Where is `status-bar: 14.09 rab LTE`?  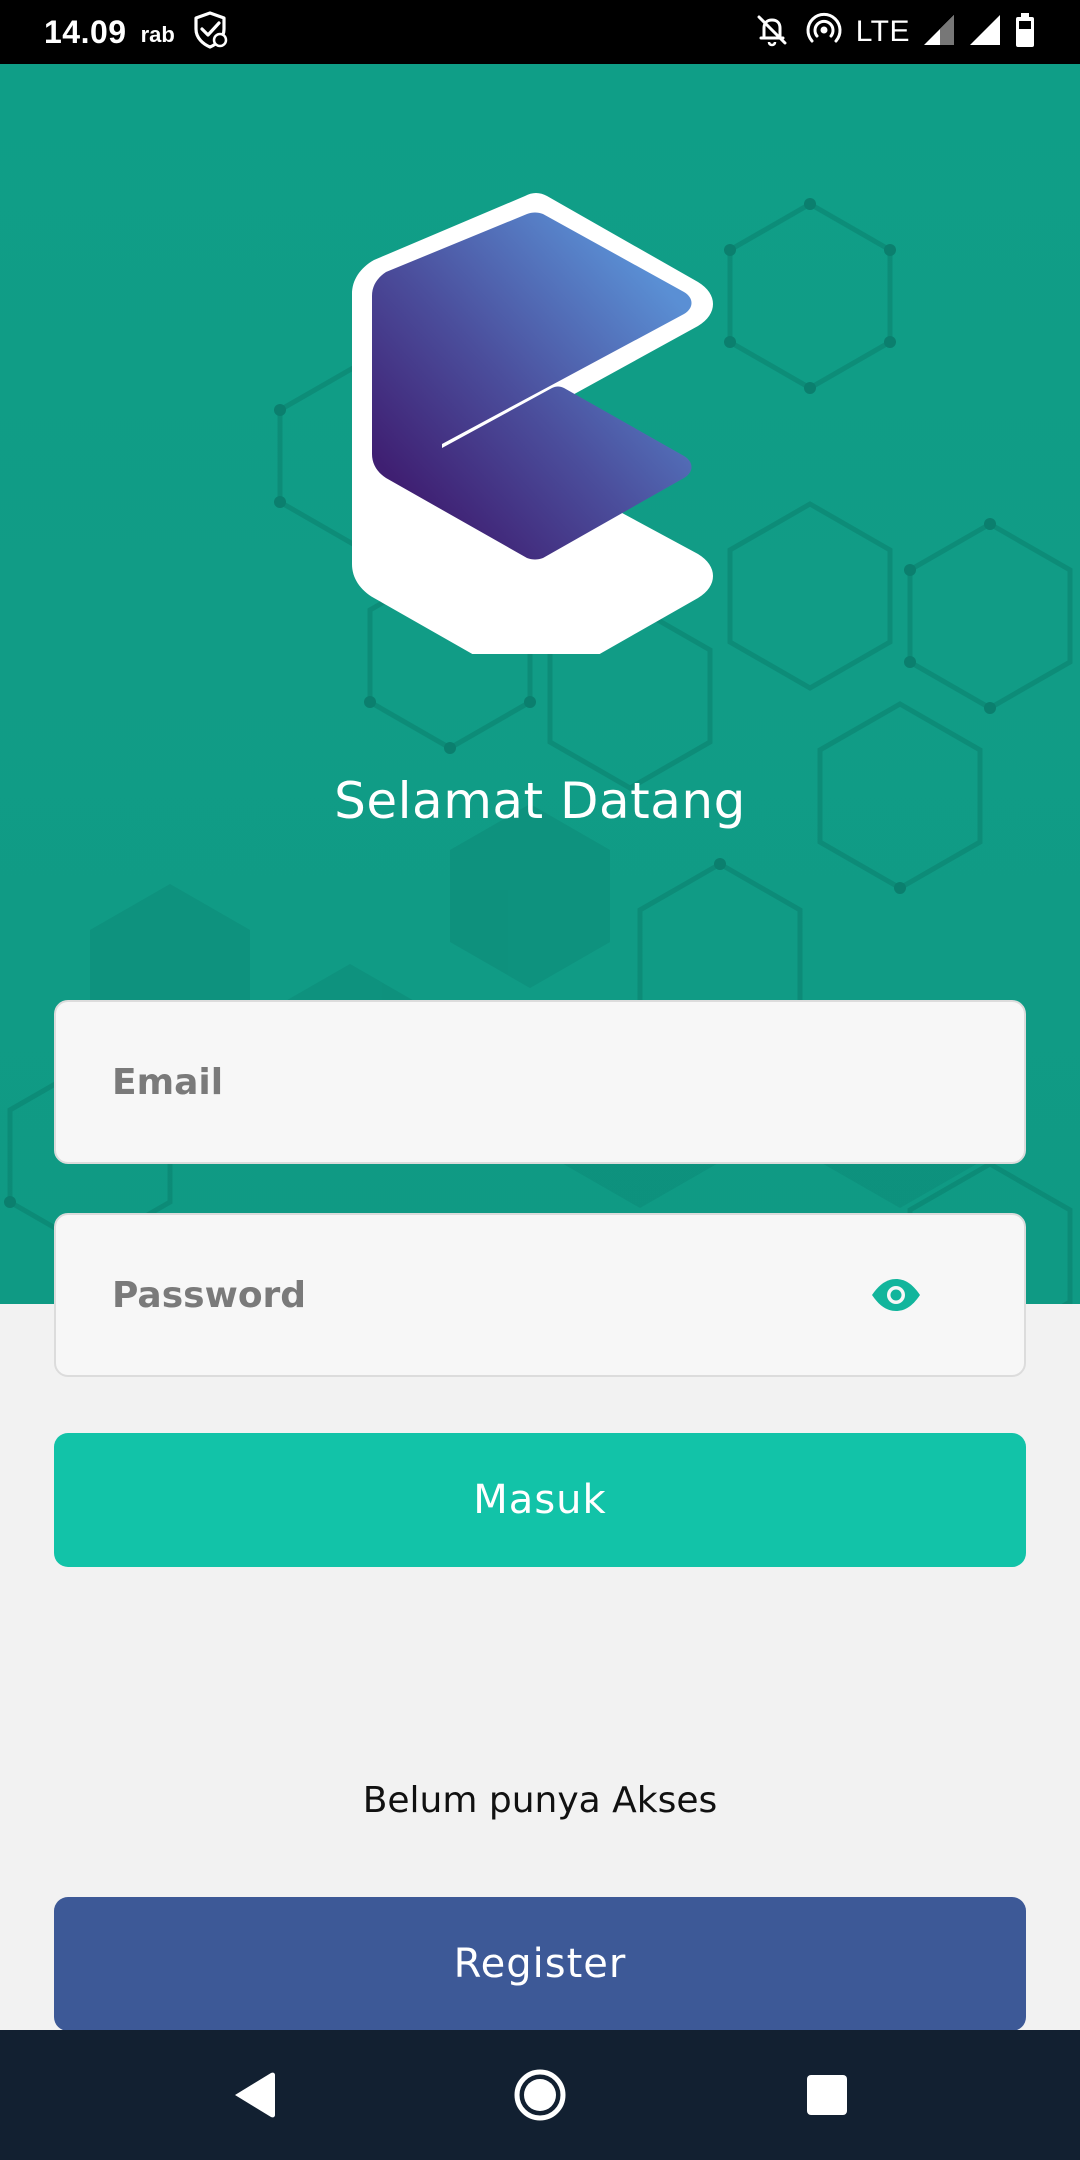
status-bar: 14.09 rab LTE is located at coordinates (540, 32).